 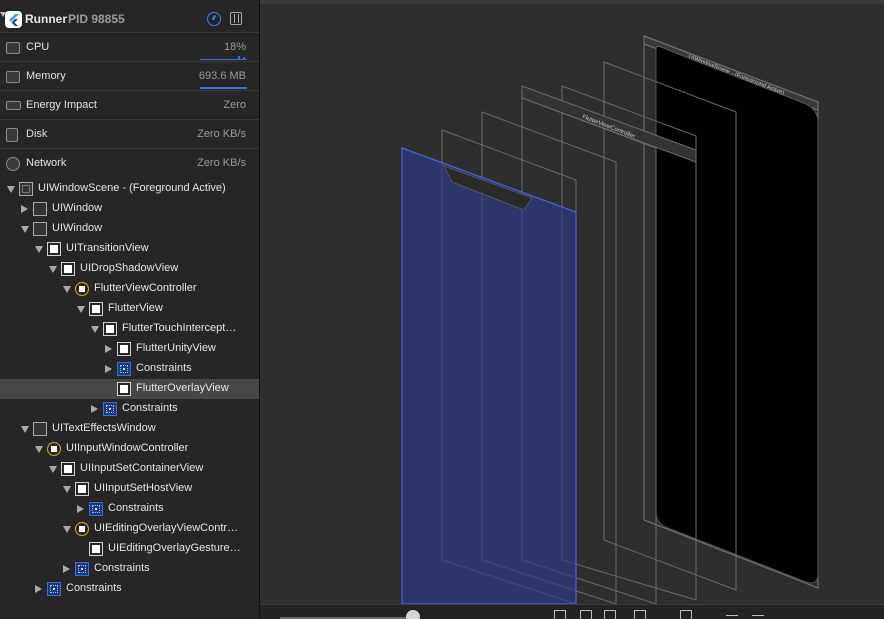 What do you see at coordinates (182, 388) in the screenshot?
I see `tree-row-label: FlutterOverlayView` at bounding box center [182, 388].